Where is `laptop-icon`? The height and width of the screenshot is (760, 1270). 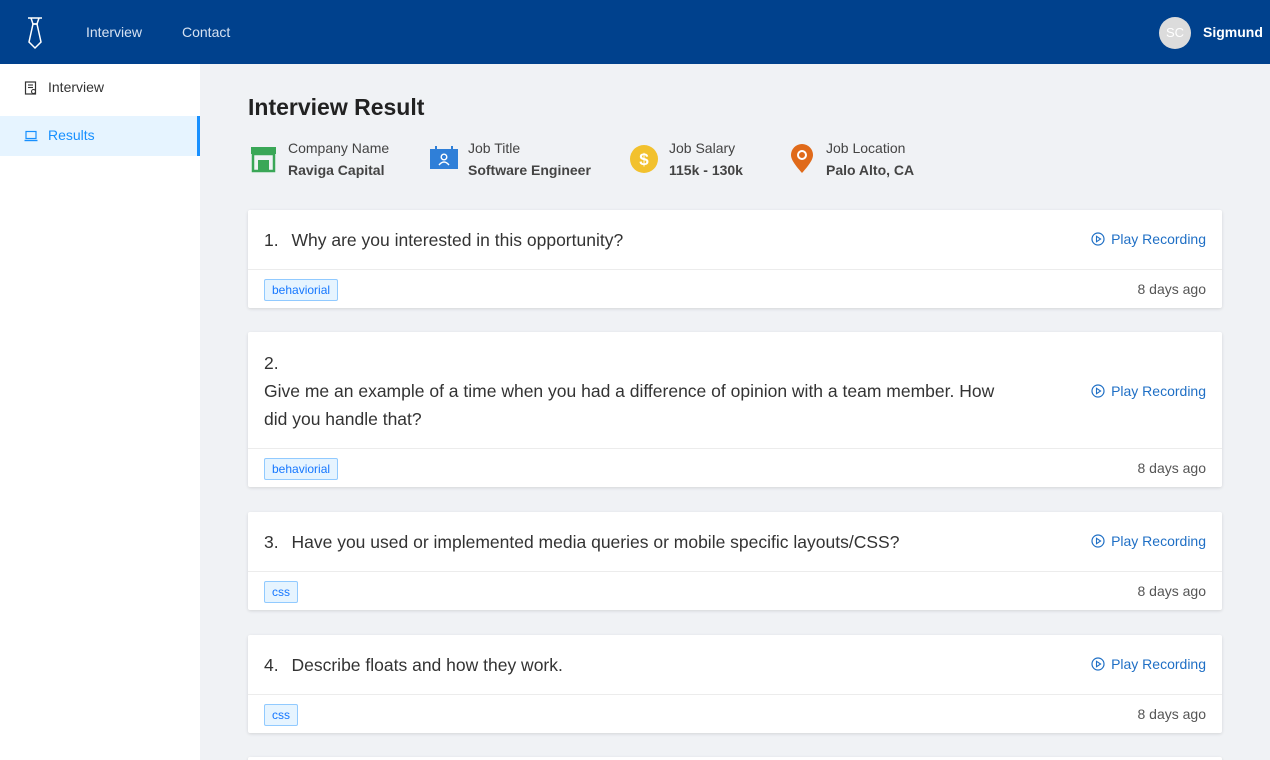 laptop-icon is located at coordinates (31, 136).